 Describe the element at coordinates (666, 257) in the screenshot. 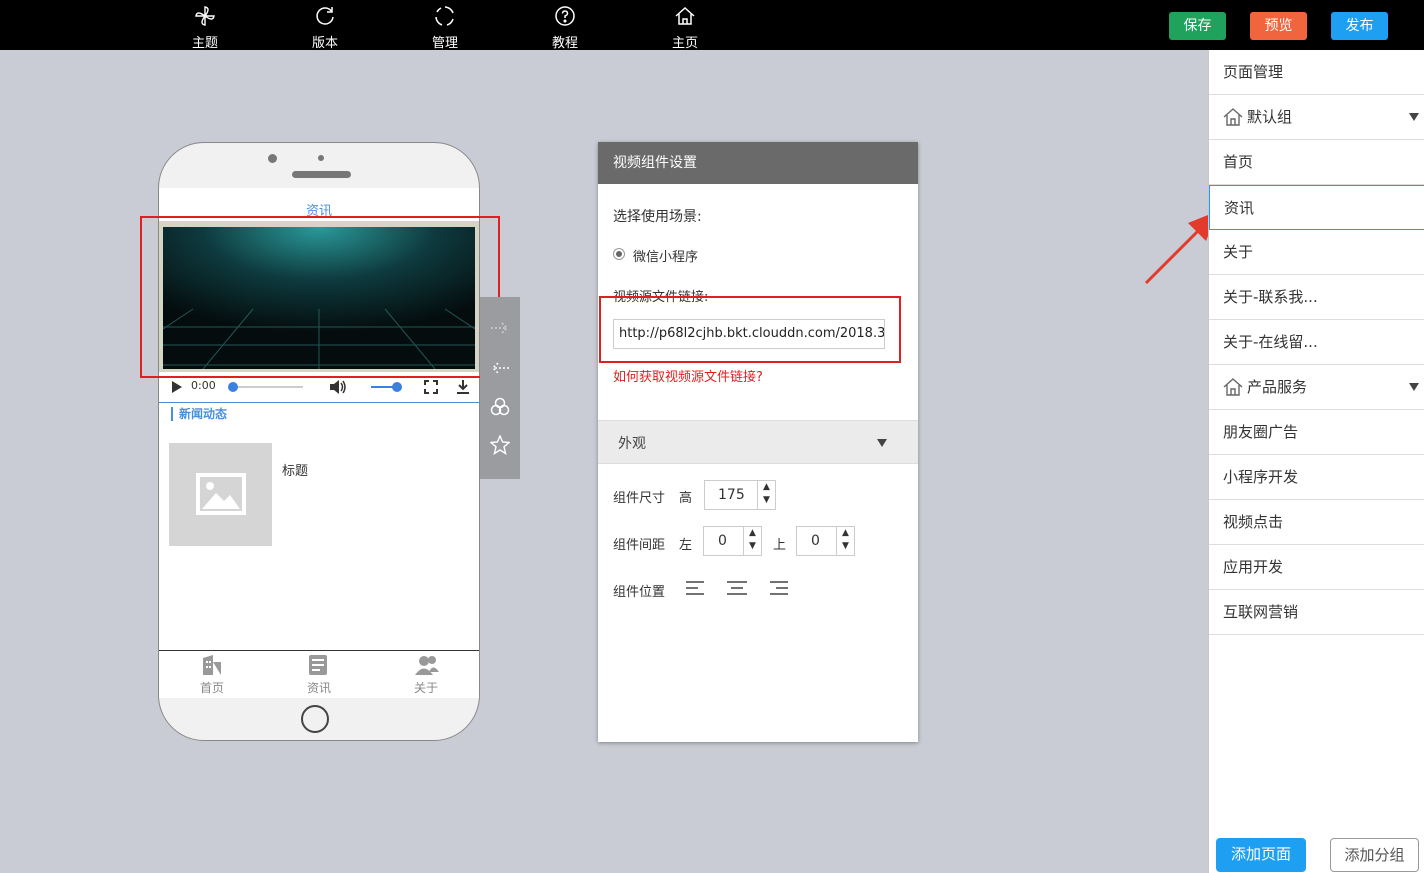

I see `scene-option-label: 微信小程序` at that location.